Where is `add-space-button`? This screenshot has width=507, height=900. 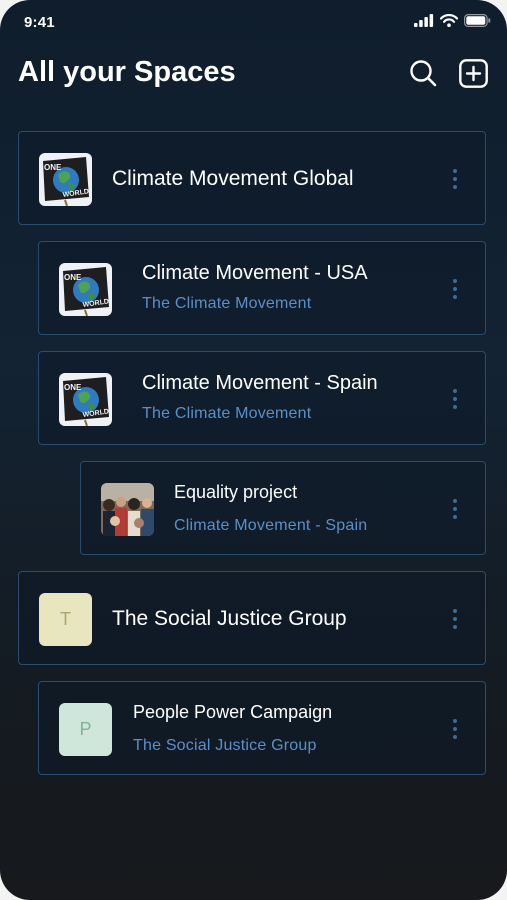
add-space-button is located at coordinates (473, 73).